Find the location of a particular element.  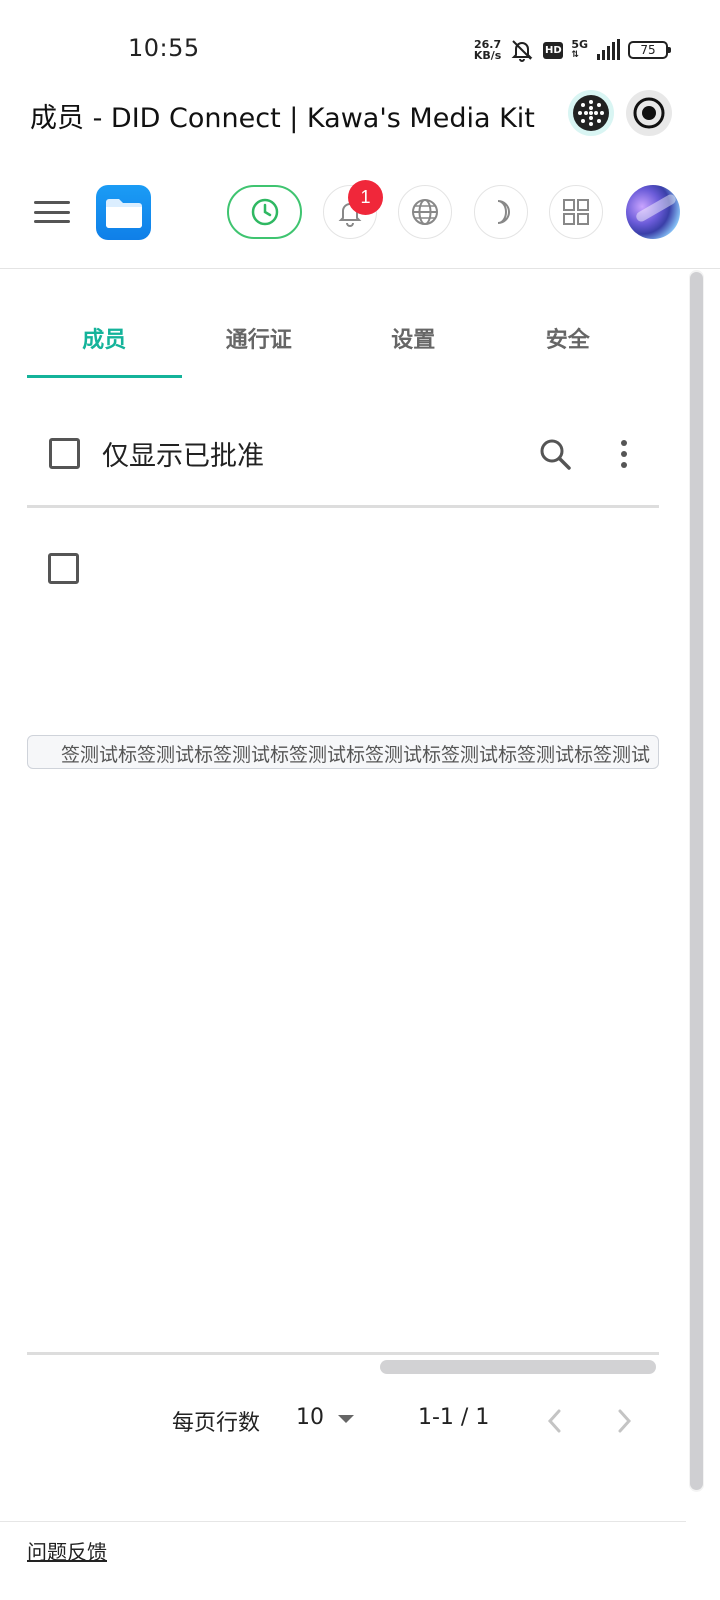

page-range: 1-1 / 1 is located at coordinates (454, 1417).